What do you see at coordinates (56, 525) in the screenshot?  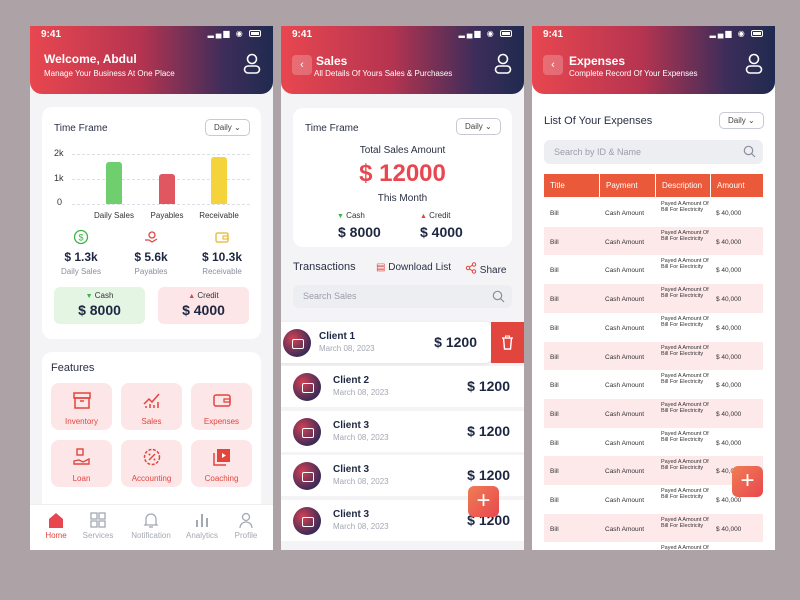 I see `nav-home: Home` at bounding box center [56, 525].